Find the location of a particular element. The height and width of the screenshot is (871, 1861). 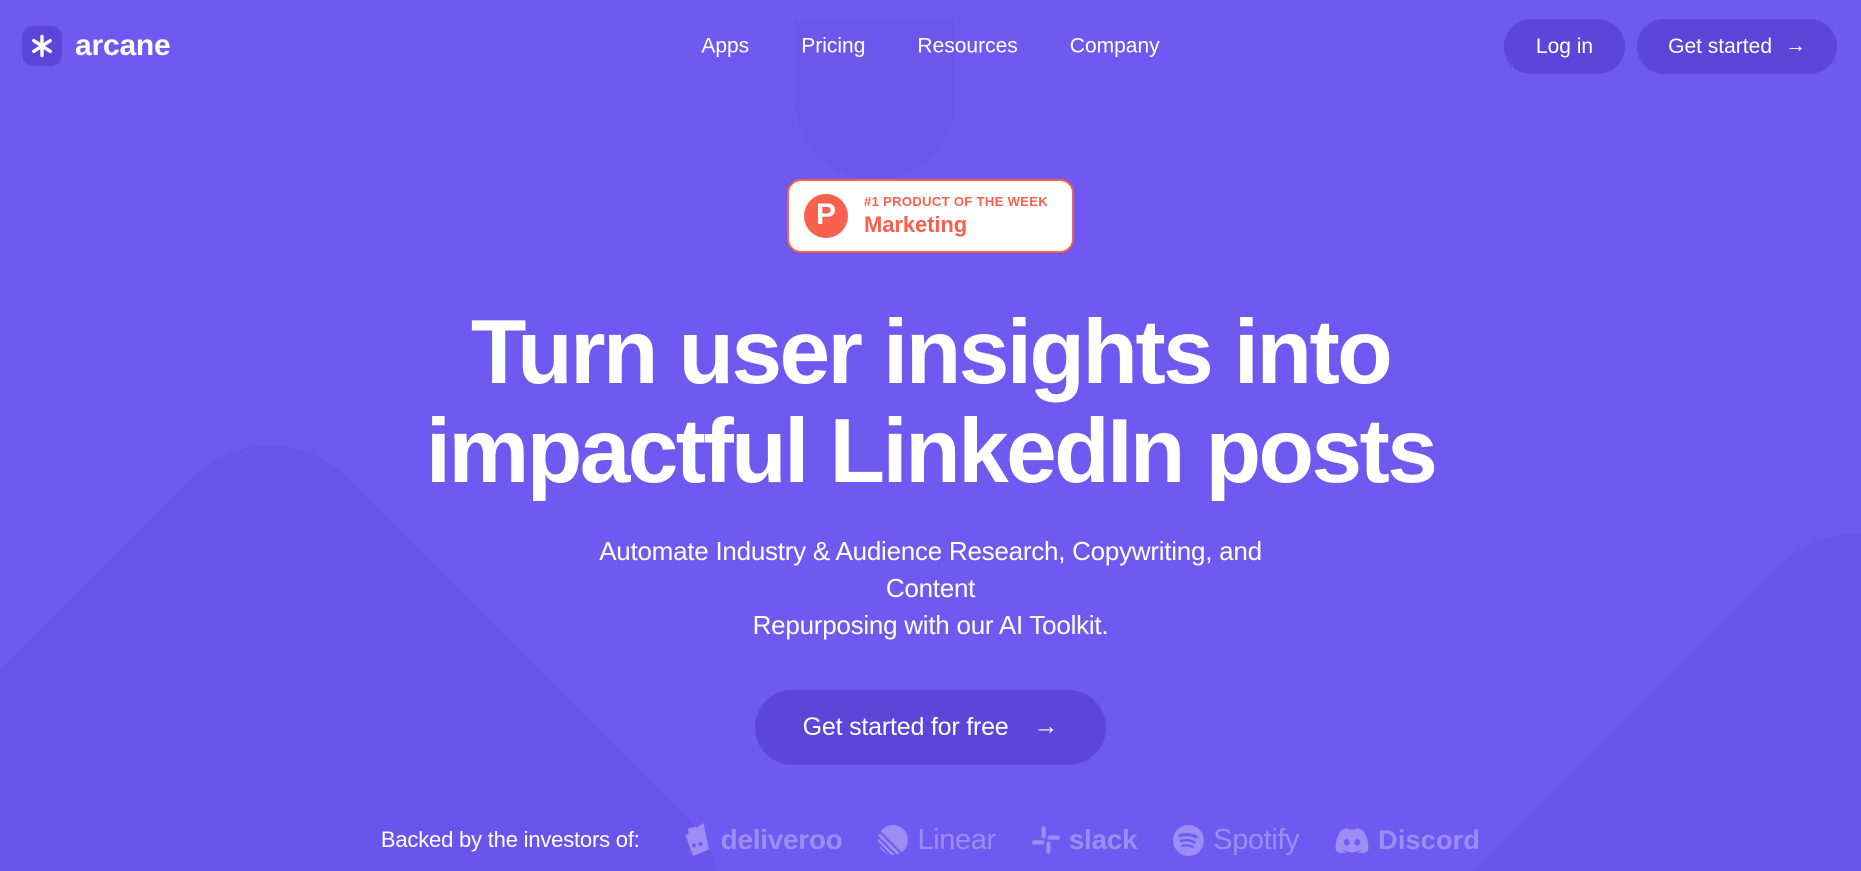

nav-item-pricing: Pricing is located at coordinates (833, 45).